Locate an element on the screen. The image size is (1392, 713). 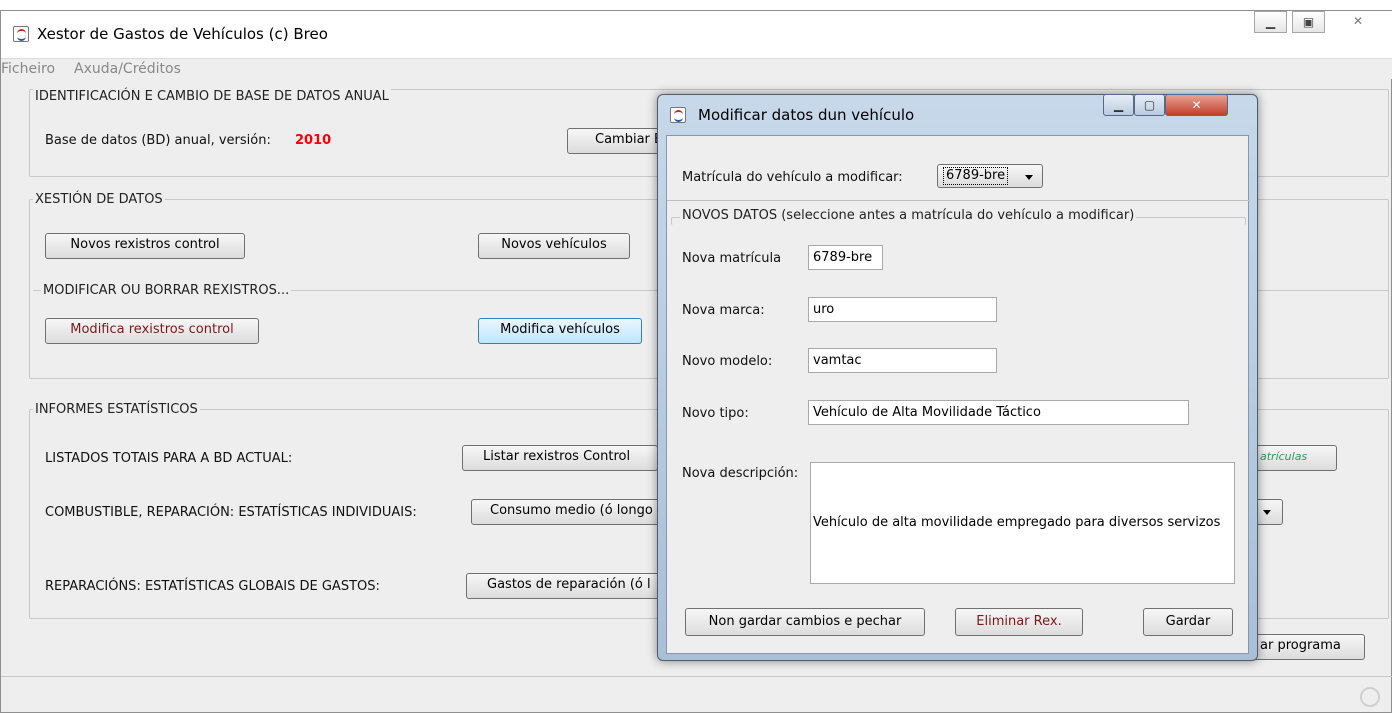
dialog-java-icon is located at coordinates (678, 115).